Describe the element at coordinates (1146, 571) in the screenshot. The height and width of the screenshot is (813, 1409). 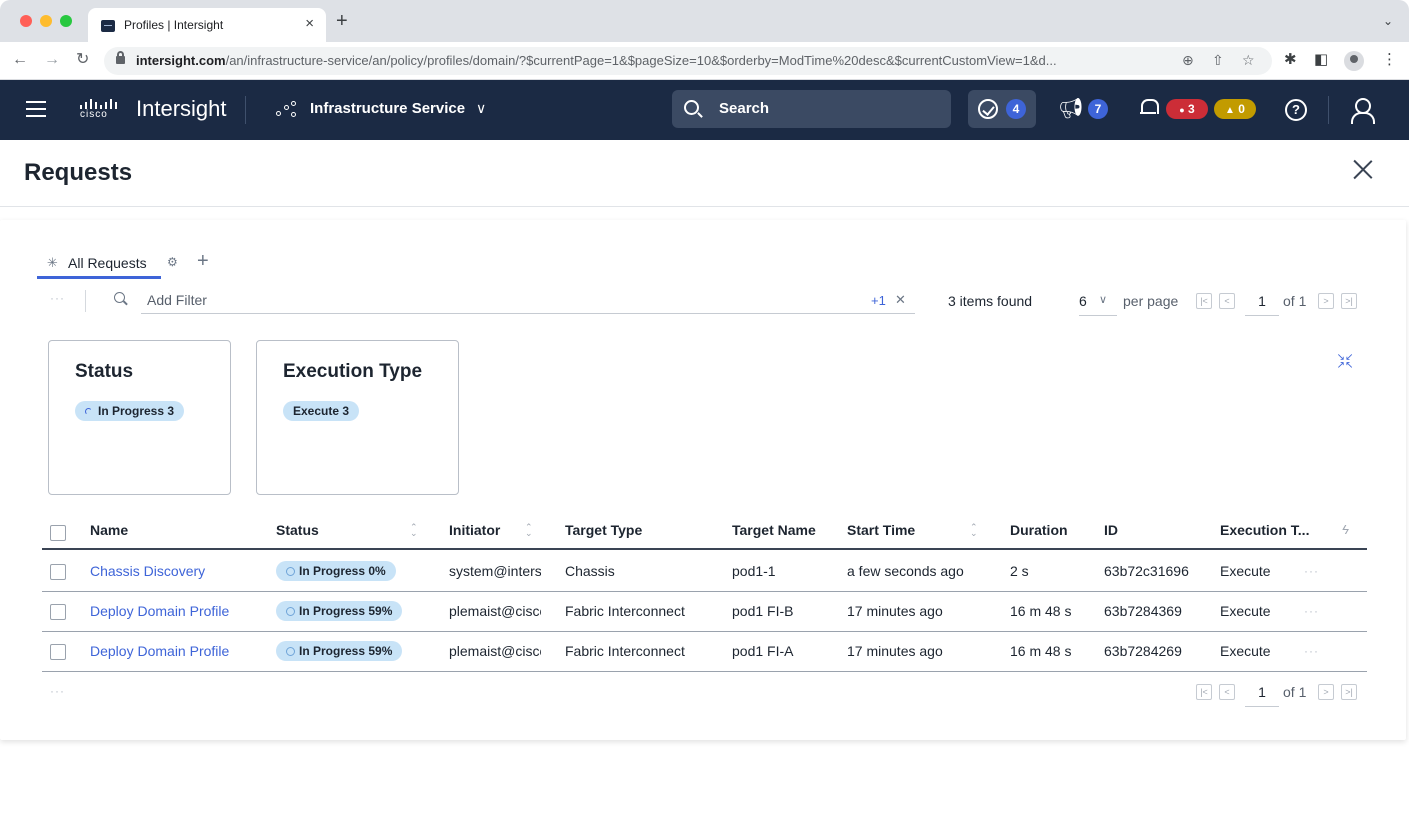
I see `id-cell: 63b72c31696` at that location.